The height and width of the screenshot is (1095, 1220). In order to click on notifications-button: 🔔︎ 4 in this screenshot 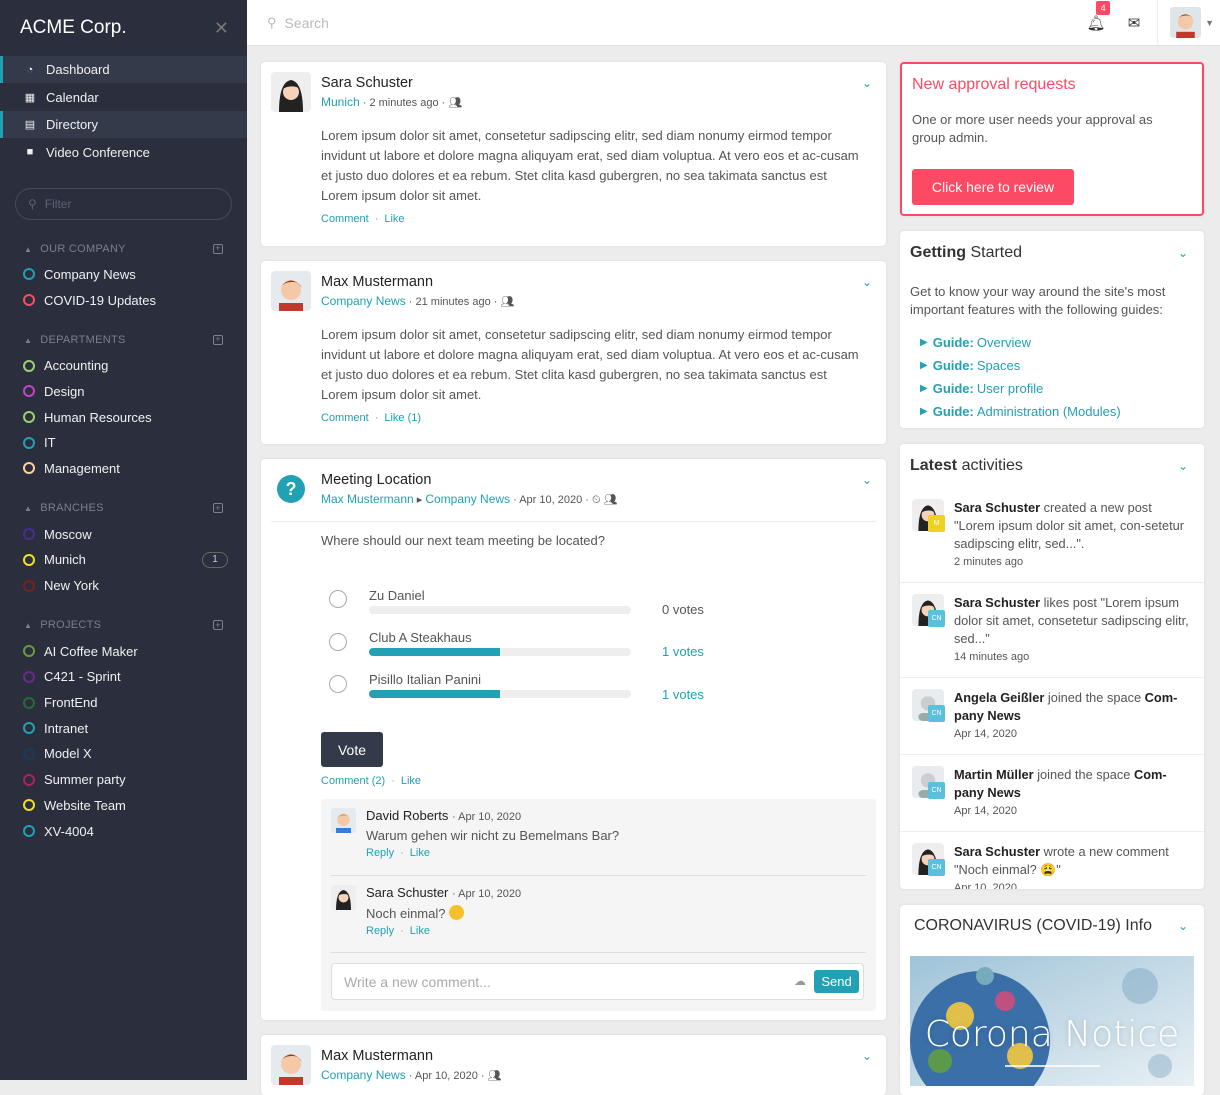, I will do `click(1096, 23)`.